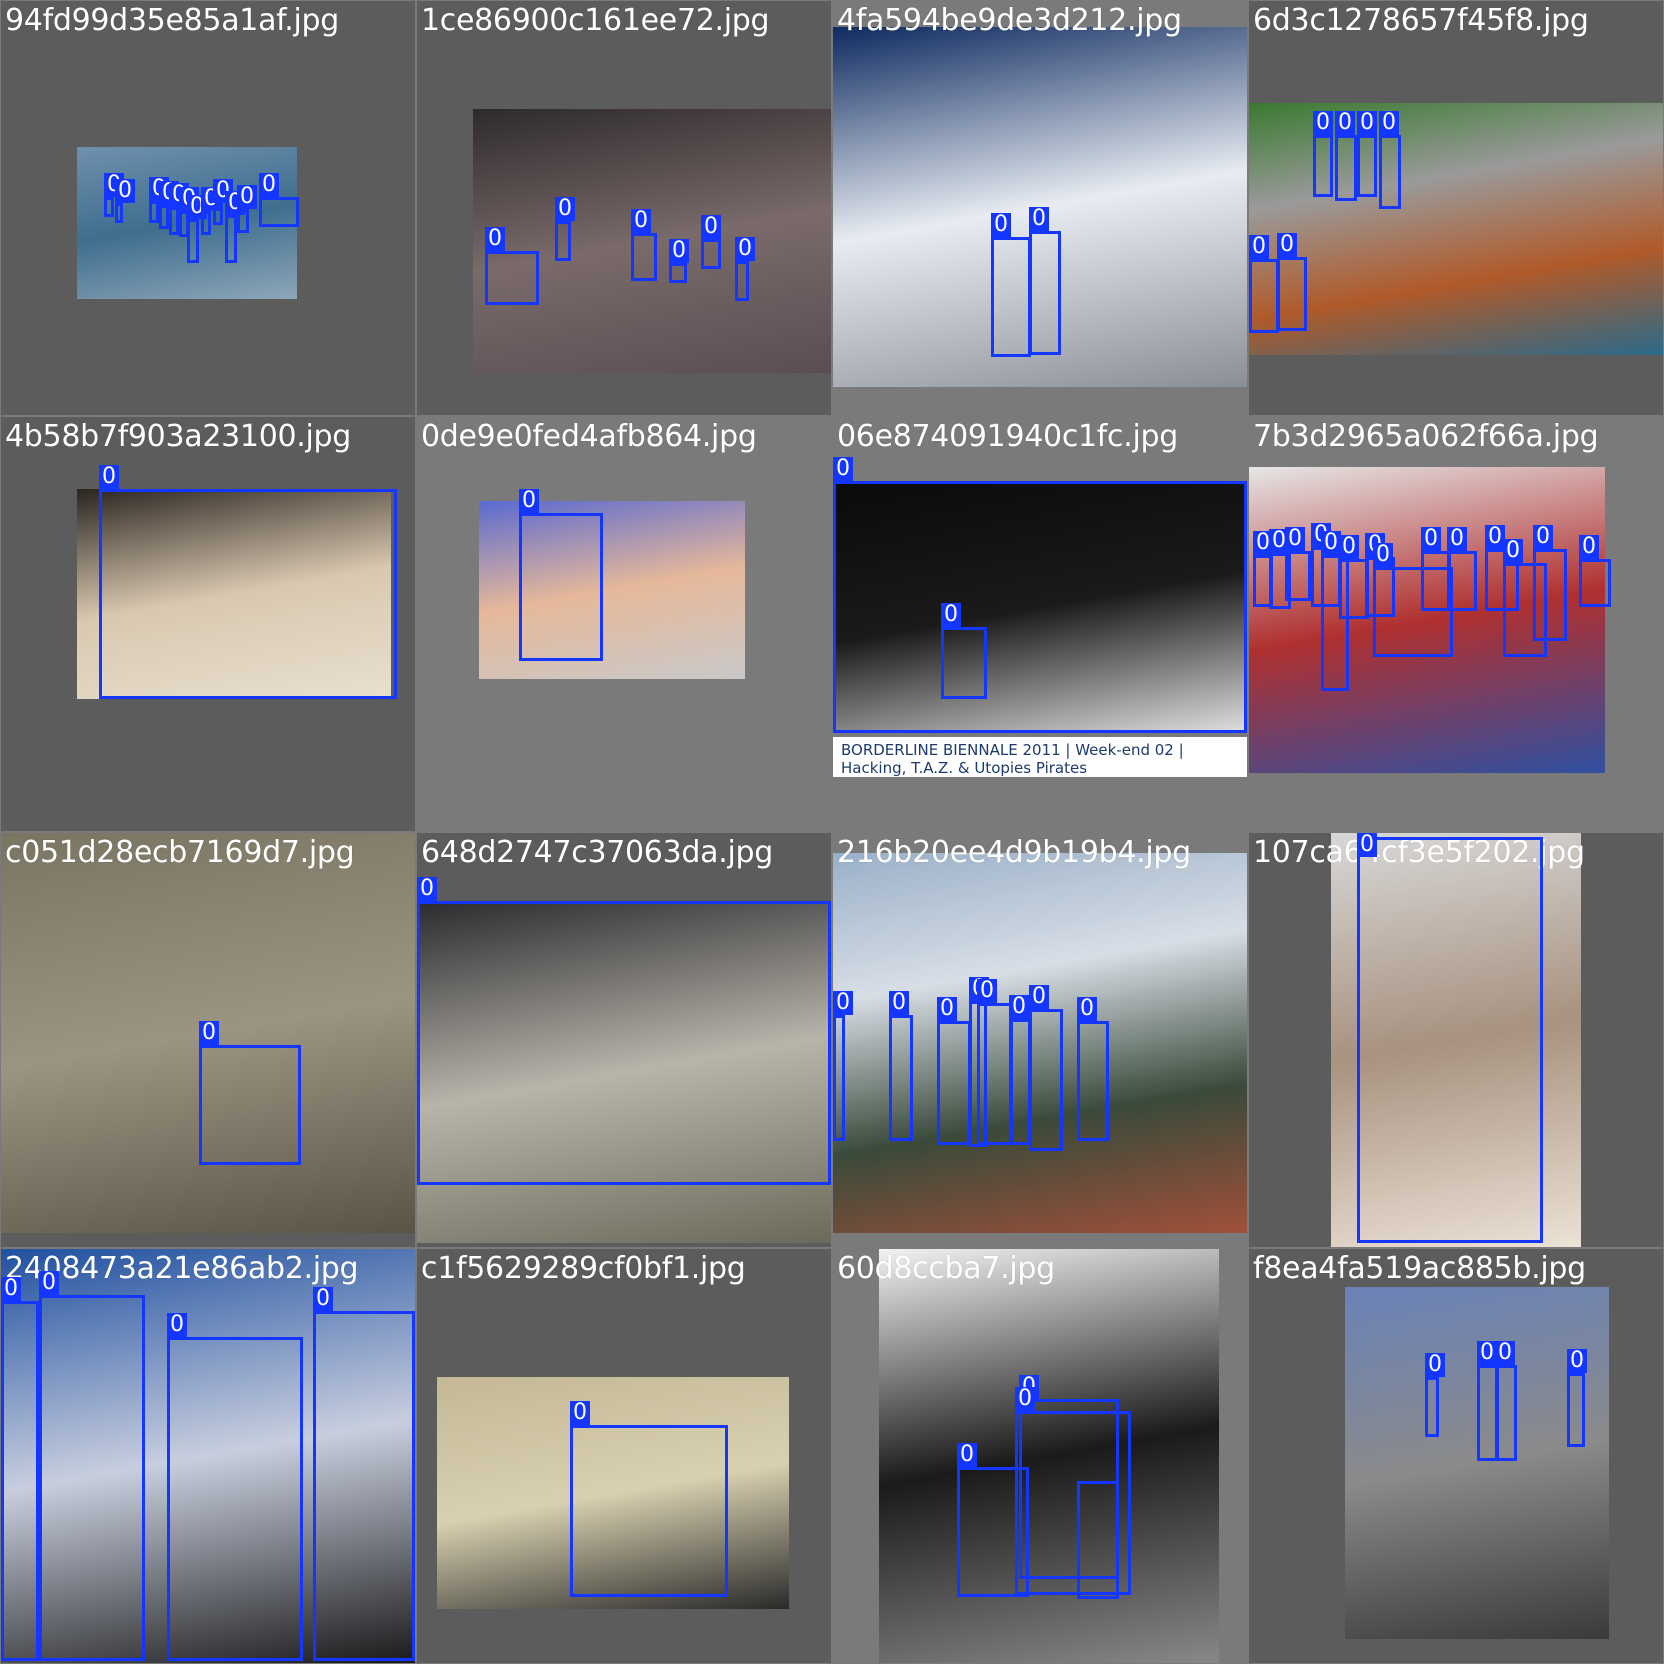 This screenshot has width=1664, height=1664. I want to click on tile-filename: 7b3d2965a062f66a.jpg, so click(1426, 436).